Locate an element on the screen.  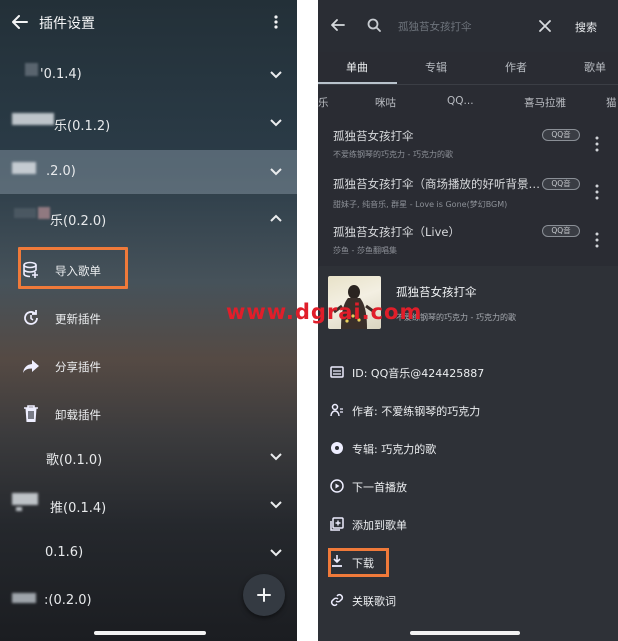
add-playlist-icon is located at coordinates (337, 524).